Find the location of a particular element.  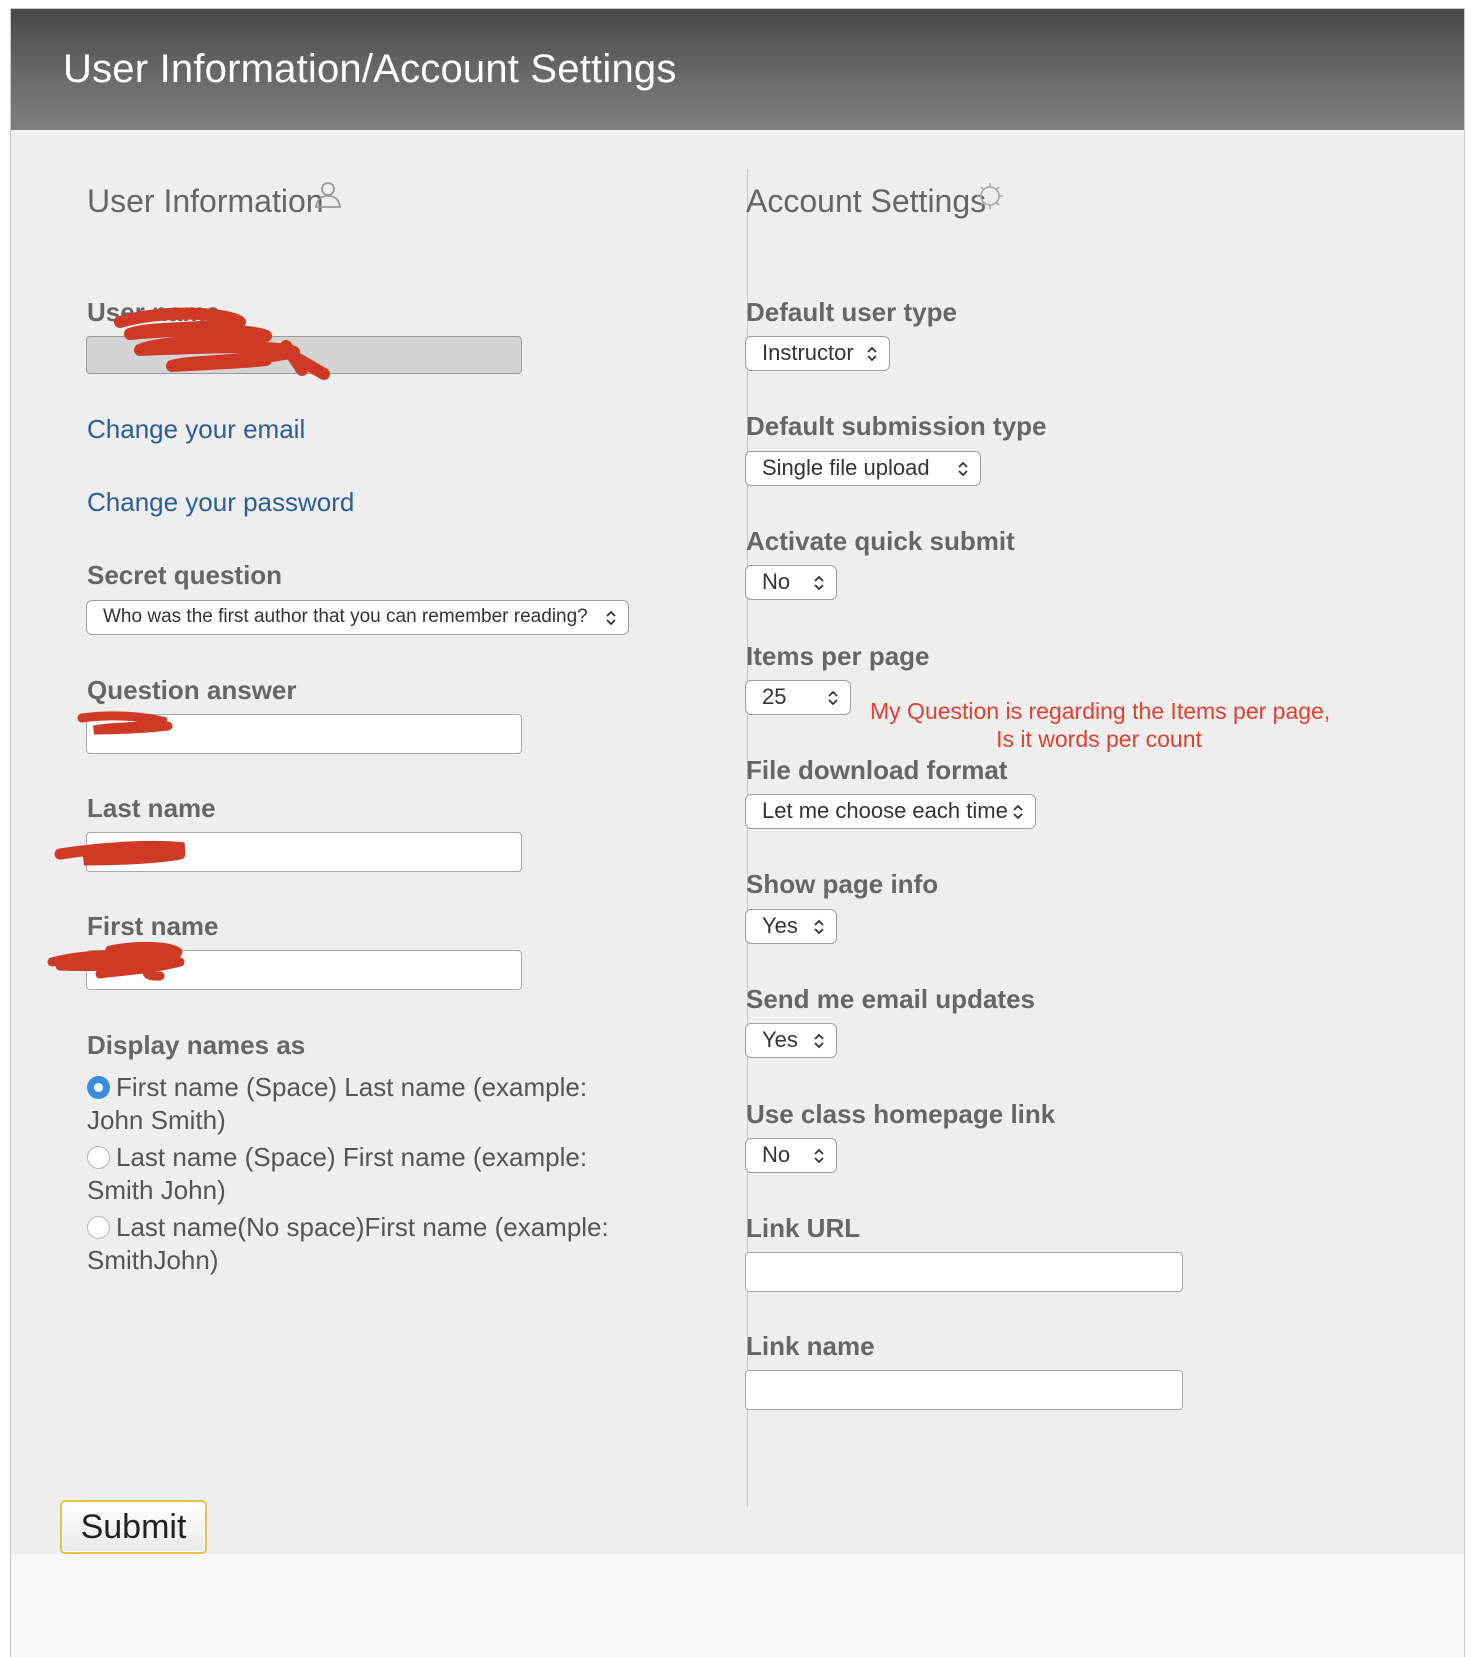

file-download-format-value: Let me choose each time is located at coordinates (885, 810).